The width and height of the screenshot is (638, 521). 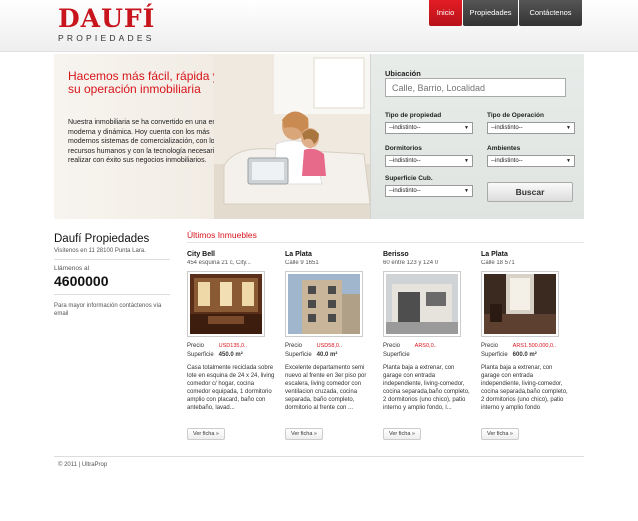 I want to click on listing-price-row: Precio ARS0,0.., so click(x=427, y=346).